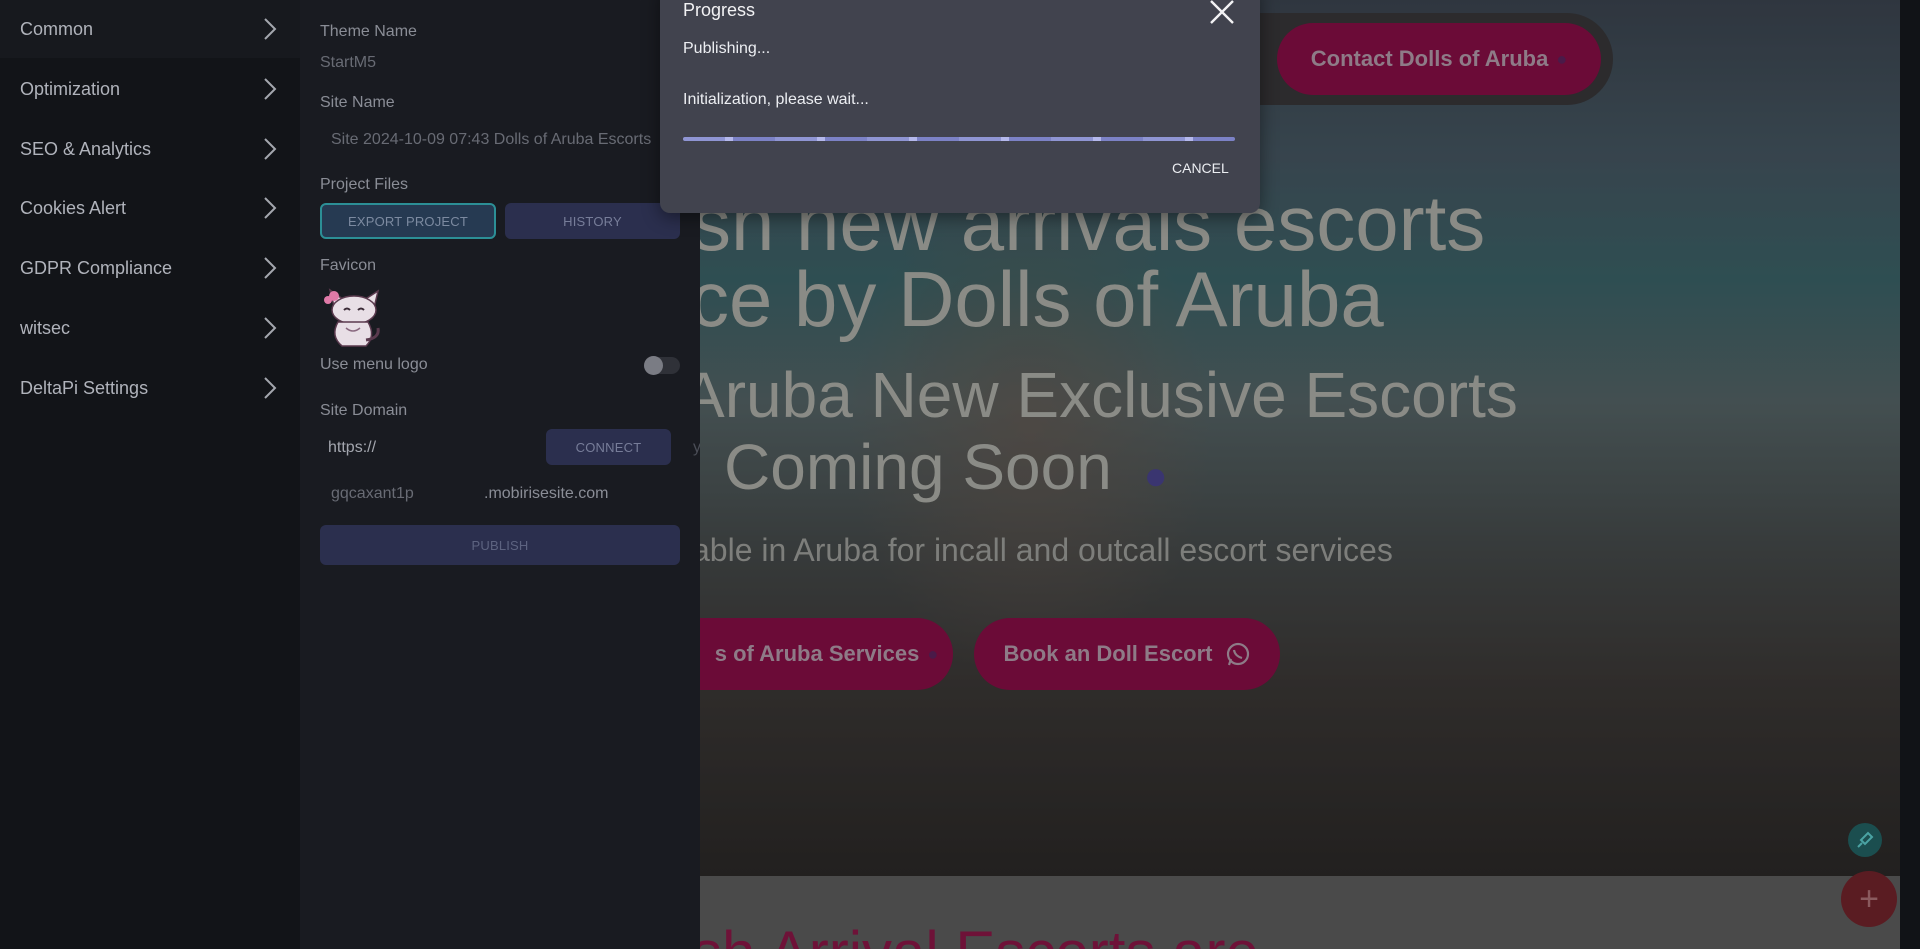 This screenshot has width=1920, height=949. Describe the element at coordinates (1108, 653) in the screenshot. I see `book-button-label: Book an Doll Escort` at that location.